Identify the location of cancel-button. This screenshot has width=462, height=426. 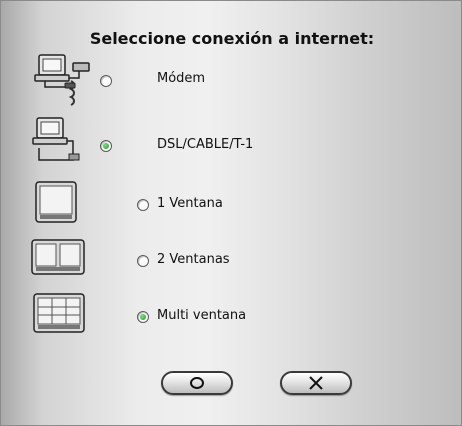
(316, 383).